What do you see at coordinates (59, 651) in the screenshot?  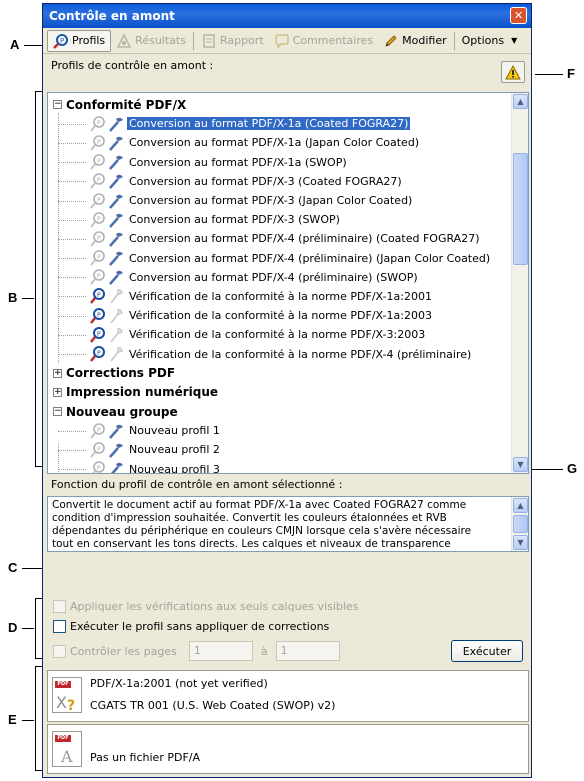 I see `check-pages-checkbox` at bounding box center [59, 651].